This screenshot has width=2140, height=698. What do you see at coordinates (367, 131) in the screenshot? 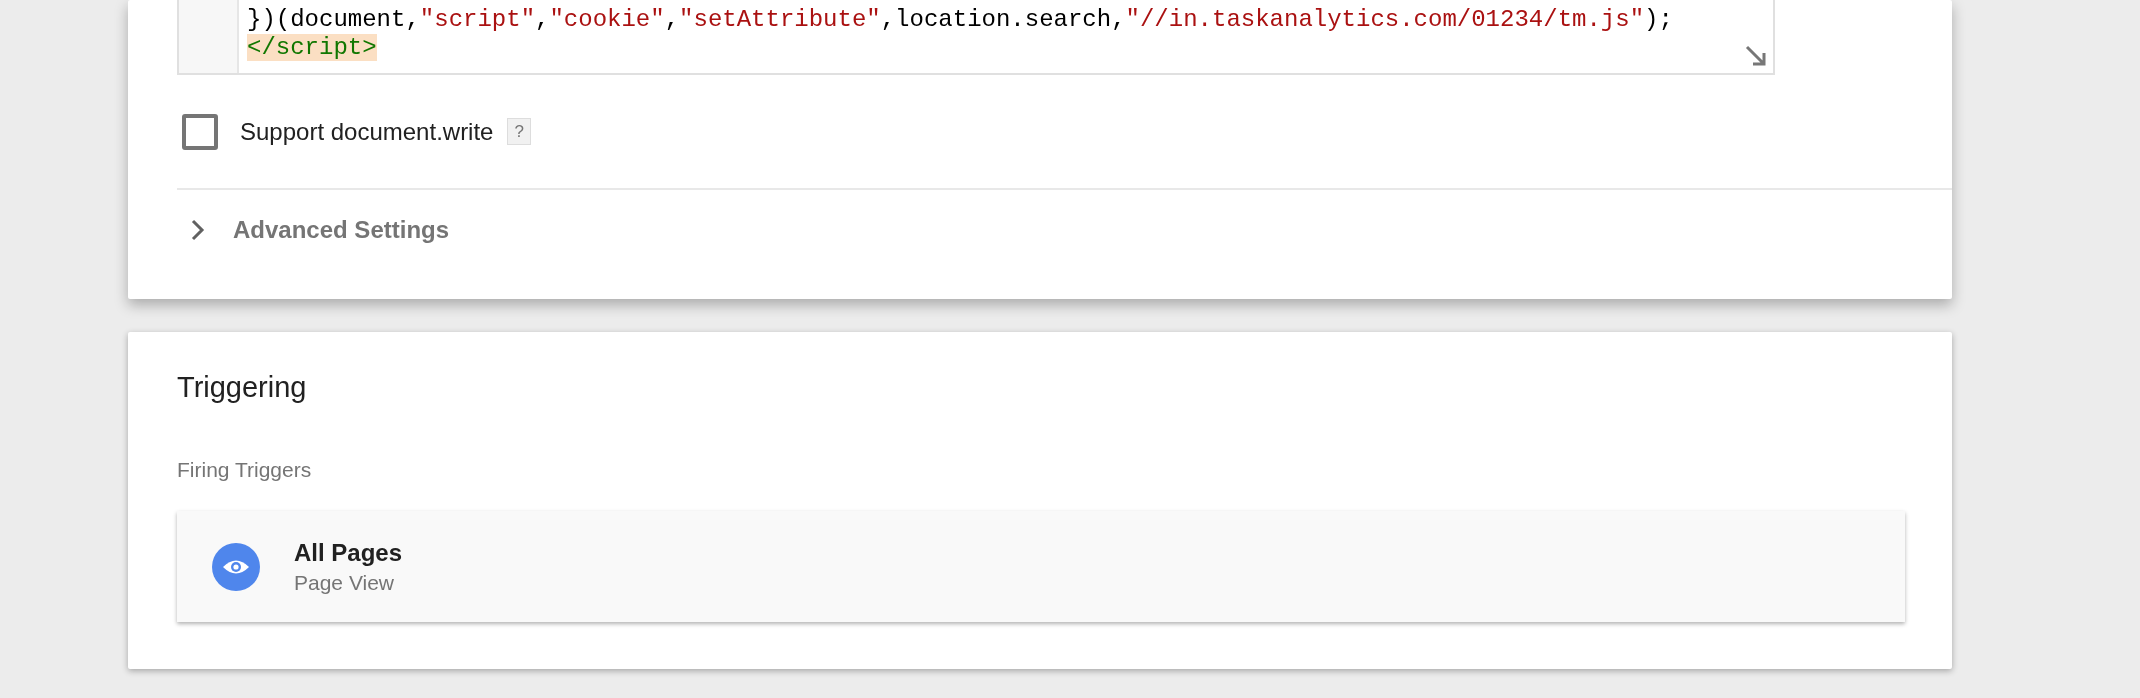
I see `checkbox-label: Support document.write` at bounding box center [367, 131].